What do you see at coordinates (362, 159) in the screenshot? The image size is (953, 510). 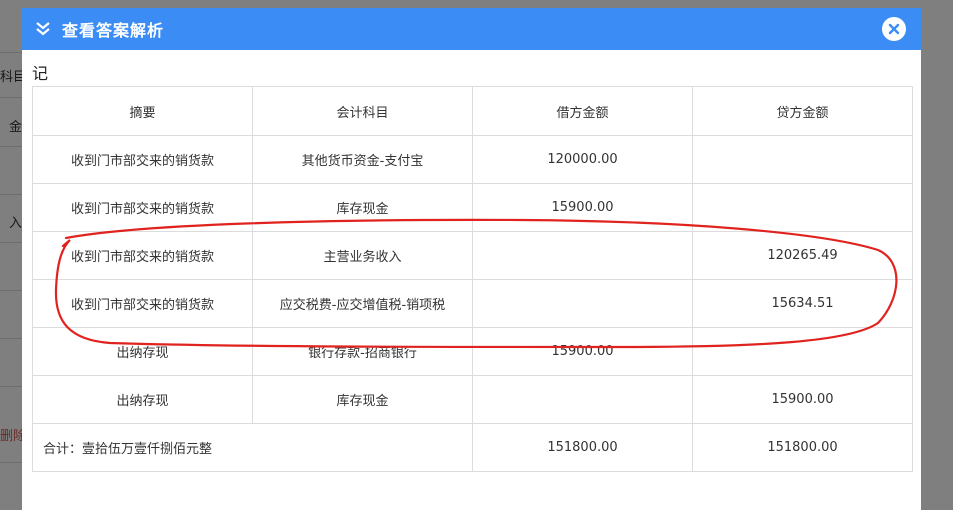 I see `cell-account: 其他货币资金-支付宝` at bounding box center [362, 159].